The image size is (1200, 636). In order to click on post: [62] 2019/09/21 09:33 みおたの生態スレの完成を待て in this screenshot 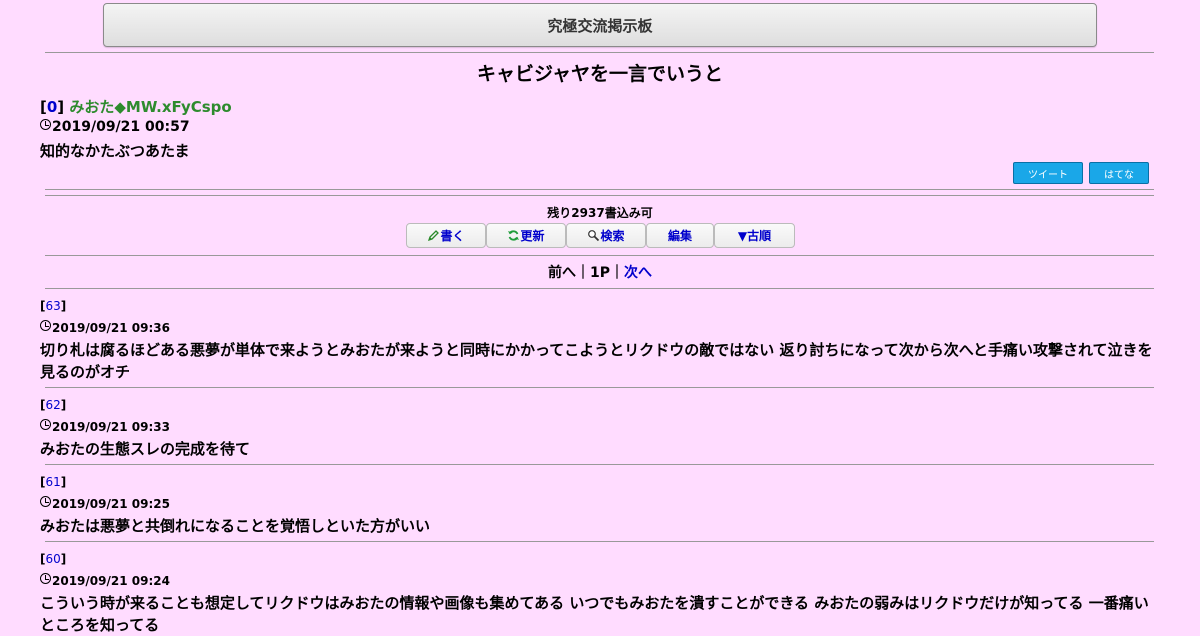, I will do `click(599, 428)`.